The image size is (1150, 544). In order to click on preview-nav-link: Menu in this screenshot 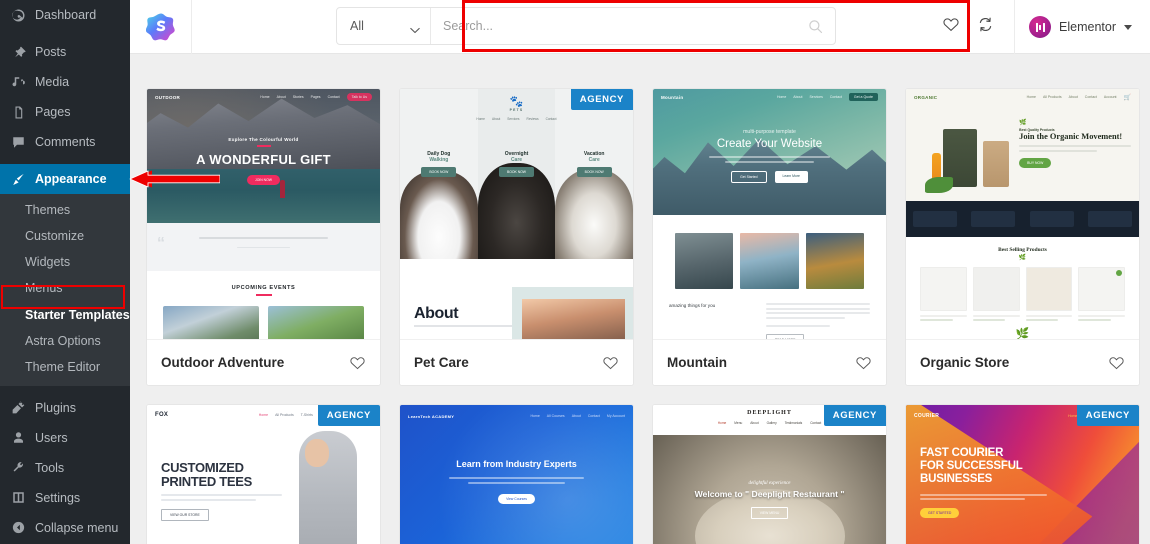, I will do `click(738, 423)`.